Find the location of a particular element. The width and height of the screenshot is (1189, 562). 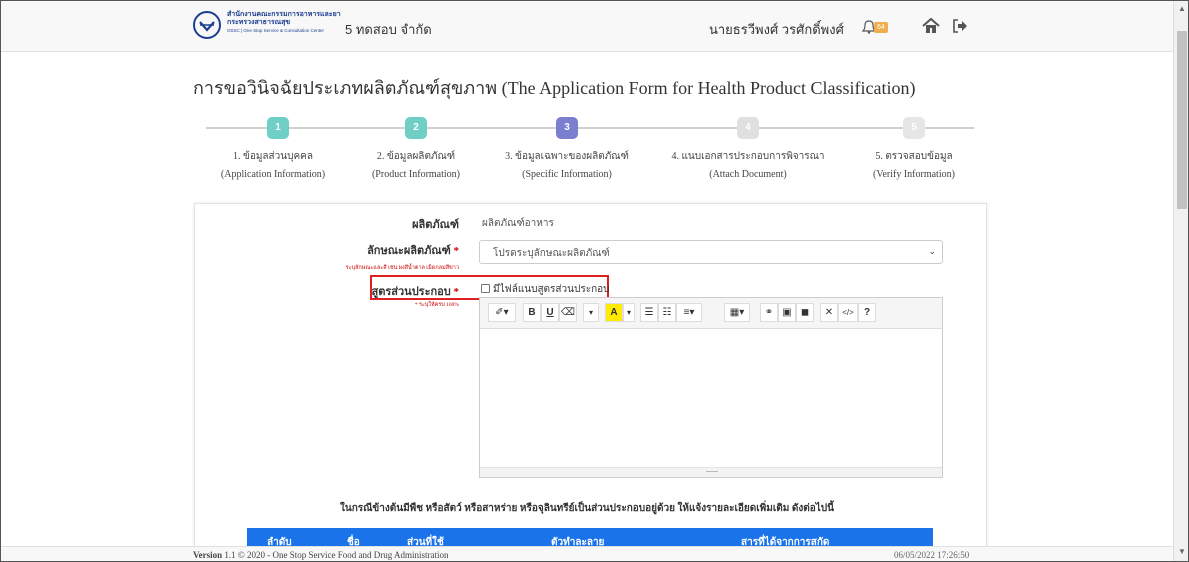

step-1-circle: 1 is located at coordinates (278, 128).